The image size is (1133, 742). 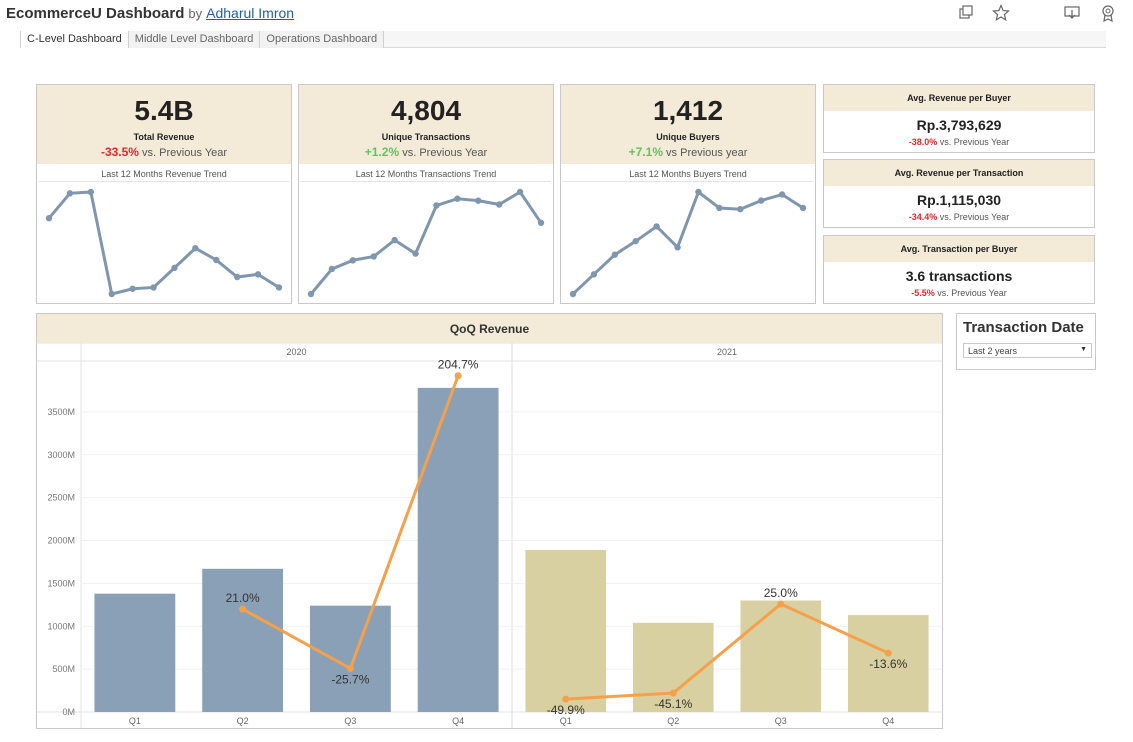 I want to click on badge-icon, so click(x=1108, y=13).